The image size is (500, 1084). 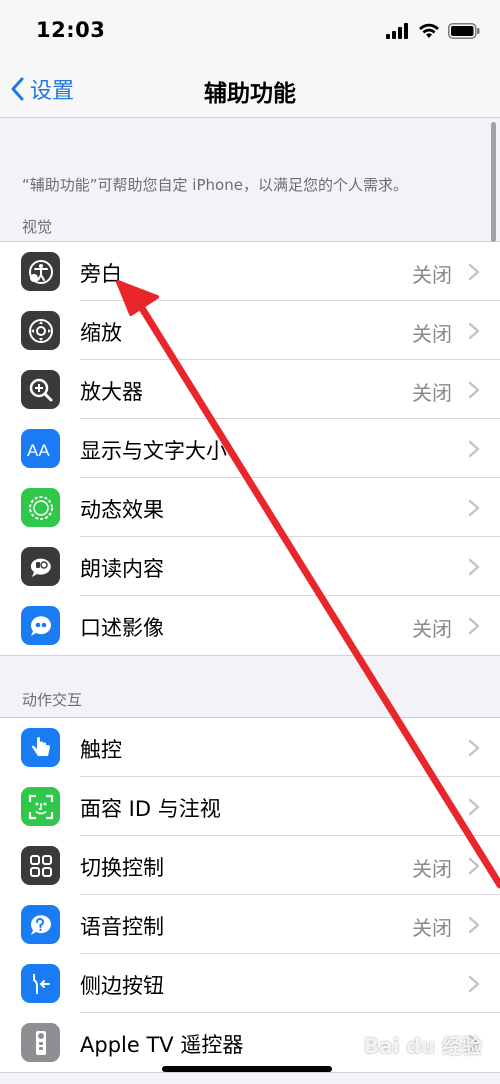 I want to click on settings-row-audio-description: 口述影像 关闭, so click(x=250, y=625).